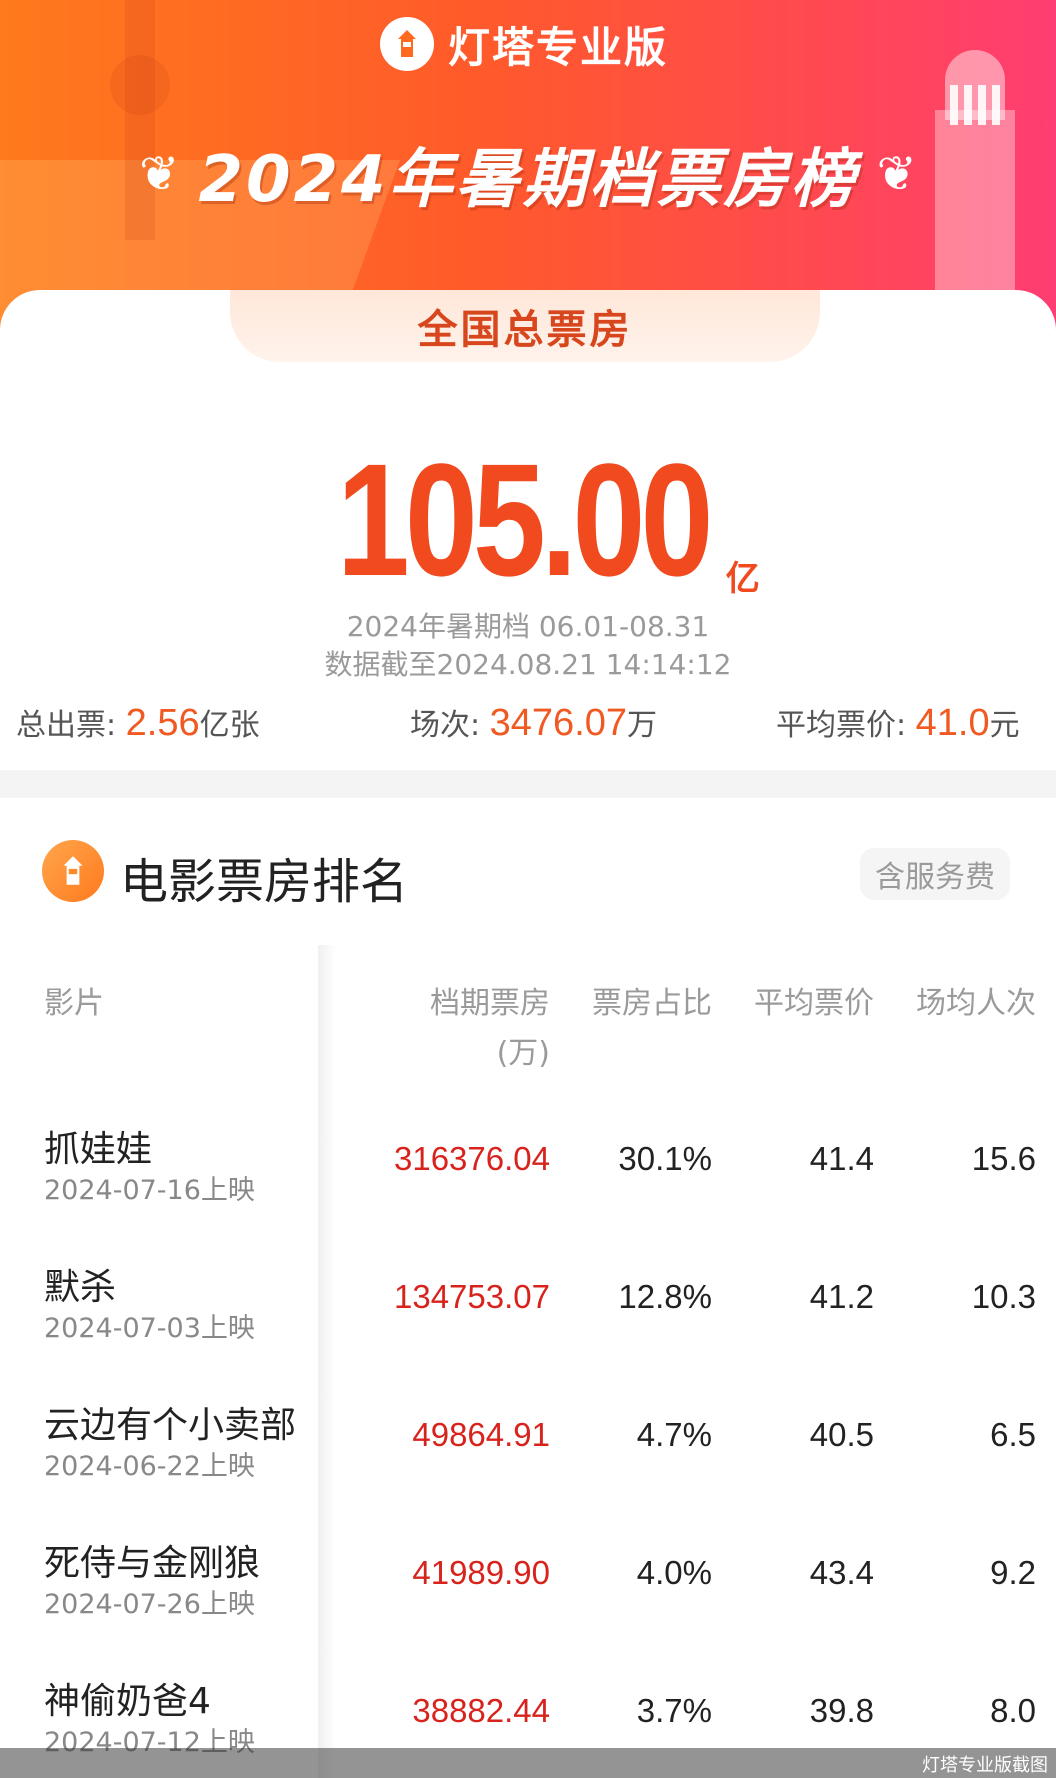 This screenshot has width=1056, height=1778. What do you see at coordinates (674, 1572) in the screenshot?
I see `share-value: 4.0%` at bounding box center [674, 1572].